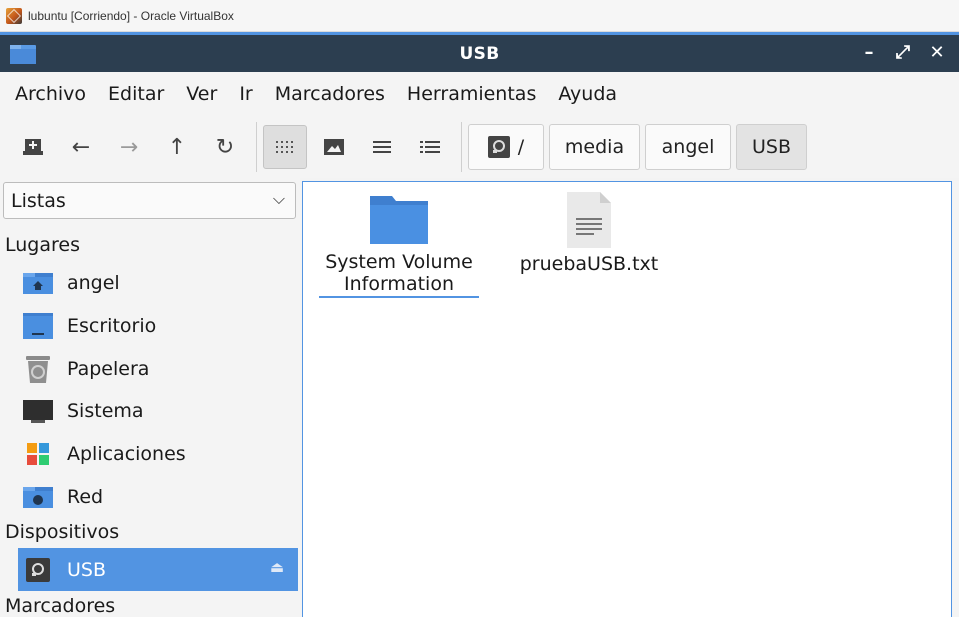 Image resolution: width=959 pixels, height=617 pixels. Describe the element at coordinates (201, 94) in the screenshot. I see `menu-ver: Ver` at that location.